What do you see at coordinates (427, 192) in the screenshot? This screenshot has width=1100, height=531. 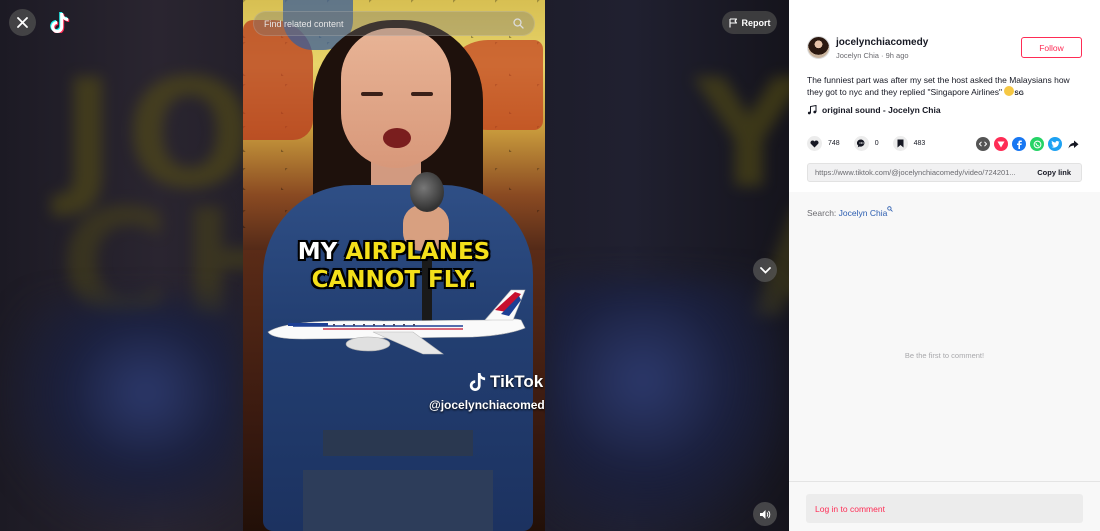 I see `microphone` at bounding box center [427, 192].